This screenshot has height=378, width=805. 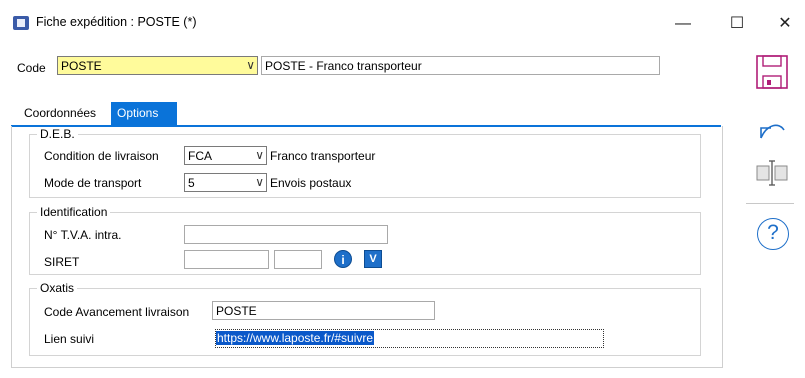 What do you see at coordinates (311, 183) in the screenshot?
I see `mode-transport-text: Envois postaux` at bounding box center [311, 183].